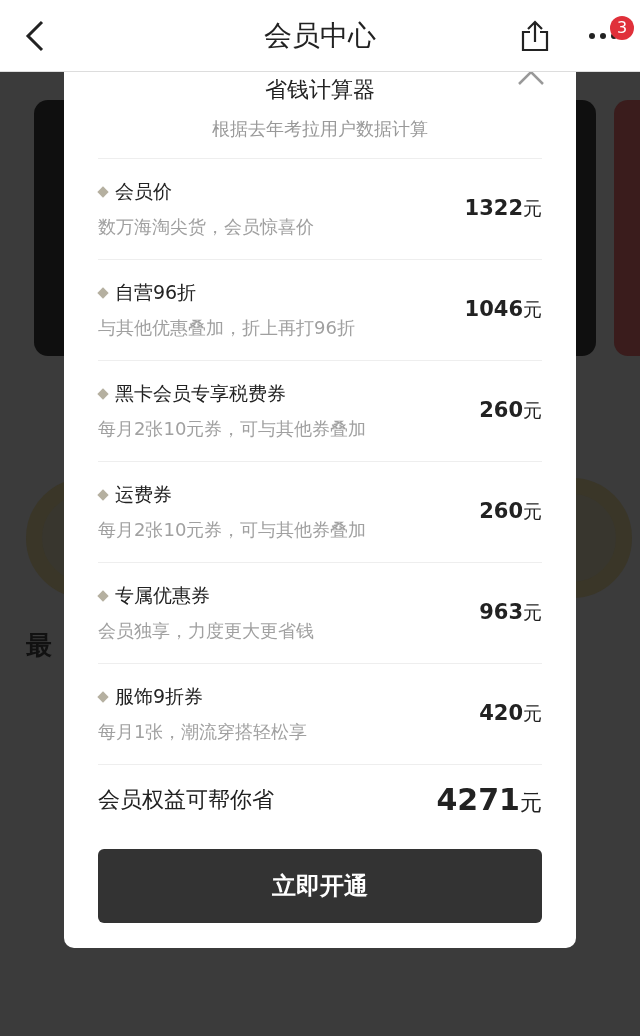 The image size is (640, 1036). What do you see at coordinates (493, 208) in the screenshot?
I see `saving-amount: 1322` at bounding box center [493, 208].